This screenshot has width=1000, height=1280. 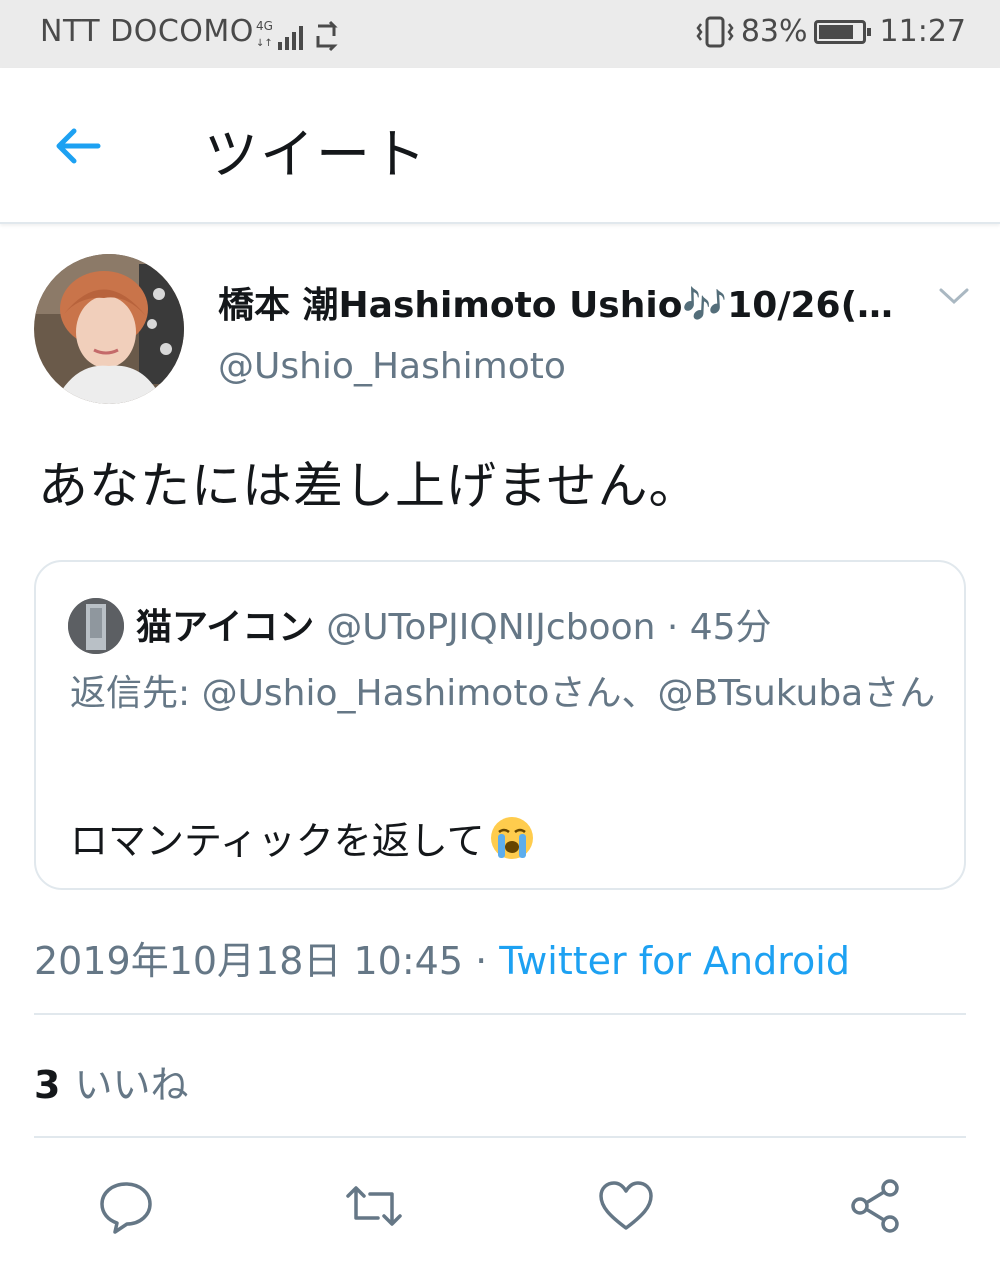 I want to click on quoted-reply-to: 返信先: @Ushio_Hashimotoさん、@BTsukubaさん, so click(x=503, y=693).